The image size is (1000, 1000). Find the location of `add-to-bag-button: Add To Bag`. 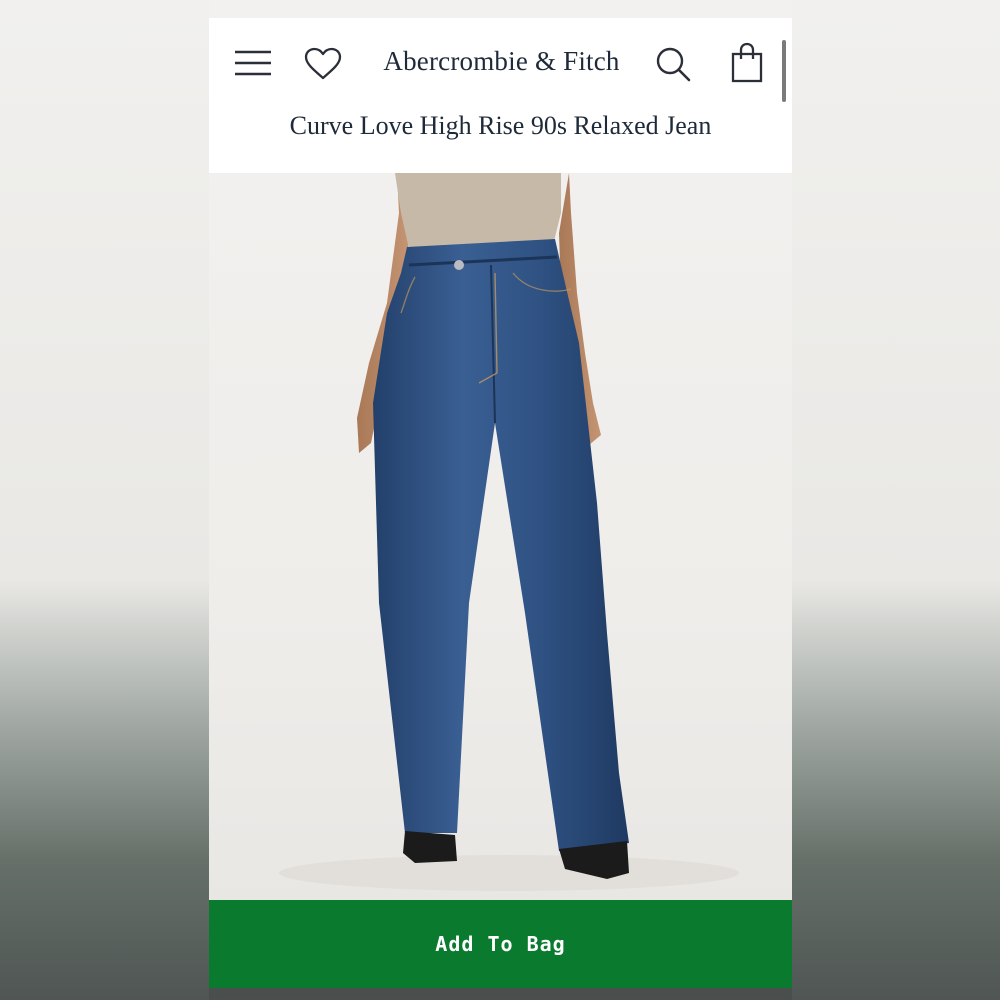

add-to-bag-button: Add To Bag is located at coordinates (500, 944).